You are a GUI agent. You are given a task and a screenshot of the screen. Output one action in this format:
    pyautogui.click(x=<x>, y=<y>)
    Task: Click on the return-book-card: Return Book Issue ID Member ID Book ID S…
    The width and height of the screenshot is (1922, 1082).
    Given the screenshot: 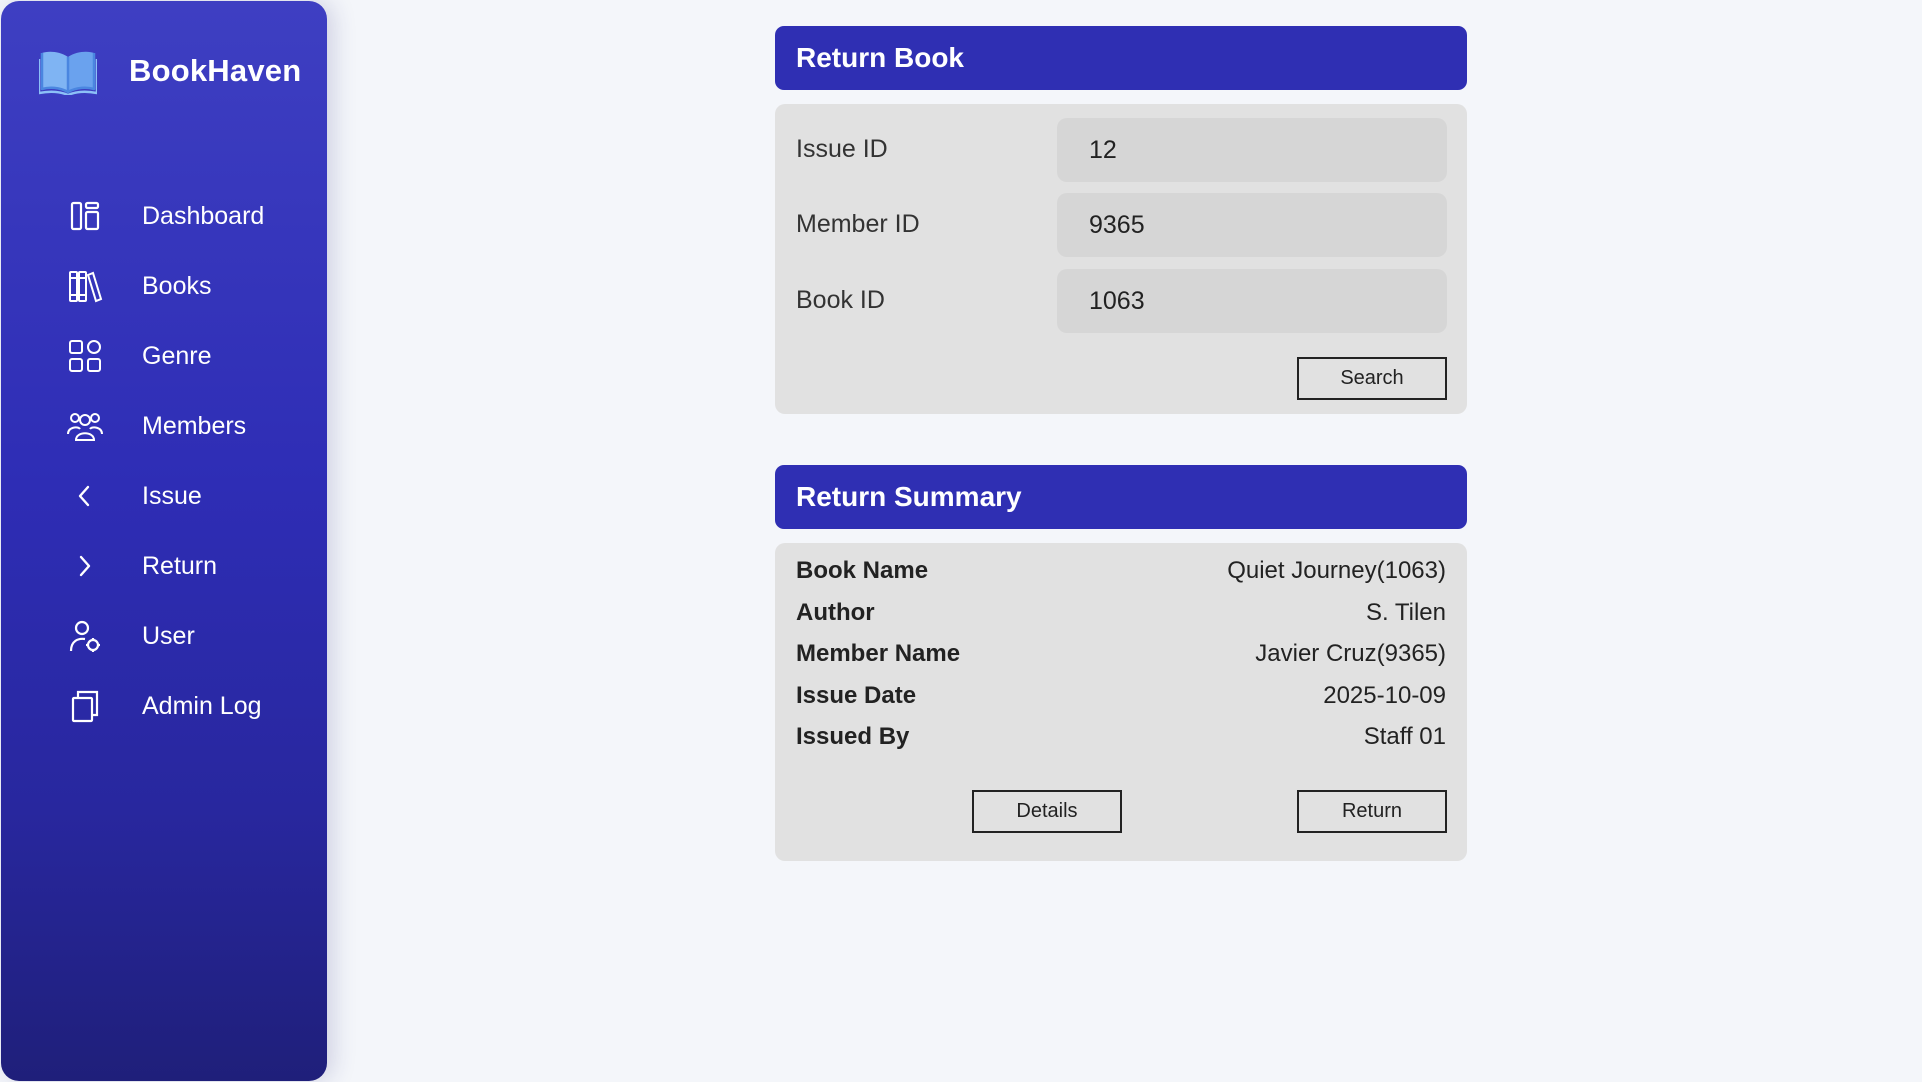 What is the action you would take?
    pyautogui.click(x=1121, y=220)
    